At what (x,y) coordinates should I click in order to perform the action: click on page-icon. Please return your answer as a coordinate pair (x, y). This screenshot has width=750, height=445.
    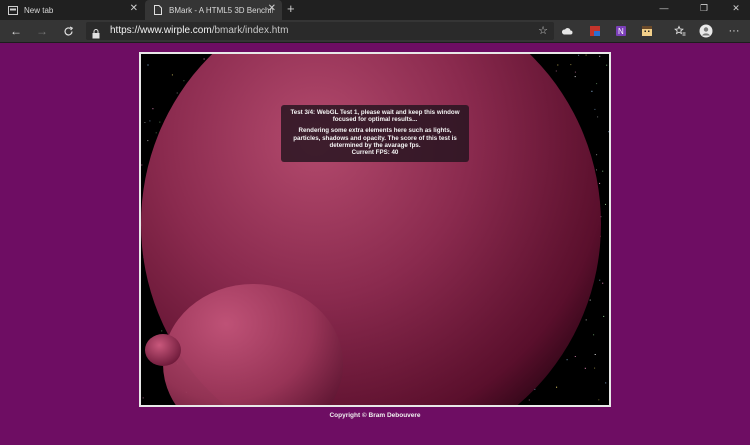
    Looking at the image, I should click on (158, 10).